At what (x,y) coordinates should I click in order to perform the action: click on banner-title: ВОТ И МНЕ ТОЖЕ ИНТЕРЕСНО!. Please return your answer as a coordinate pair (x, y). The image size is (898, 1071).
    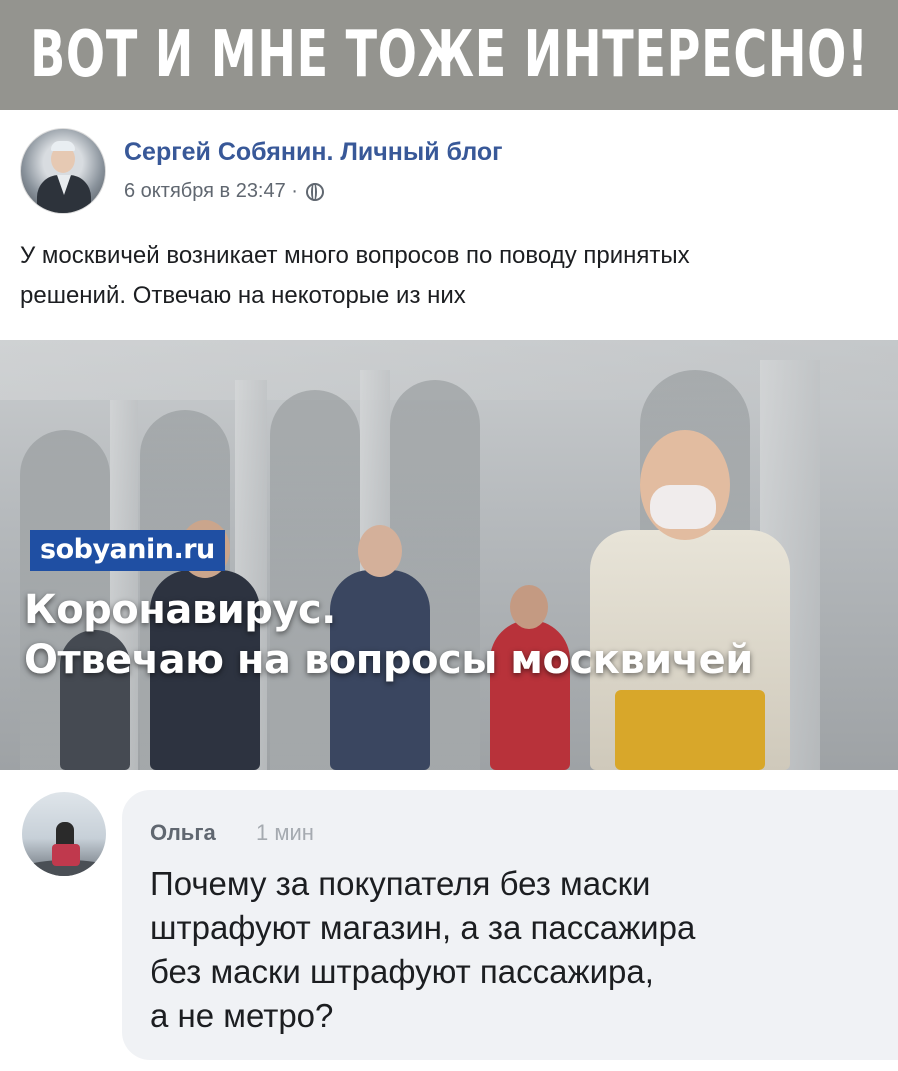
    Looking at the image, I should click on (449, 55).